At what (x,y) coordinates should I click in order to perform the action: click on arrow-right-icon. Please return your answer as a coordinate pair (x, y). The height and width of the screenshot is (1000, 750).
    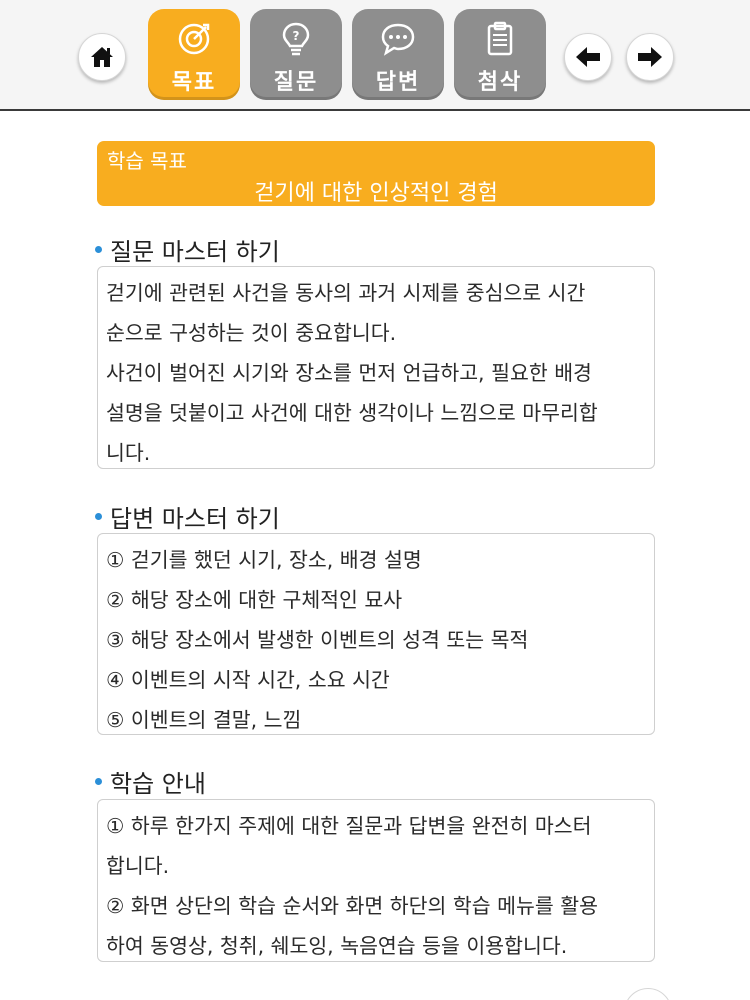
    Looking at the image, I should click on (650, 57).